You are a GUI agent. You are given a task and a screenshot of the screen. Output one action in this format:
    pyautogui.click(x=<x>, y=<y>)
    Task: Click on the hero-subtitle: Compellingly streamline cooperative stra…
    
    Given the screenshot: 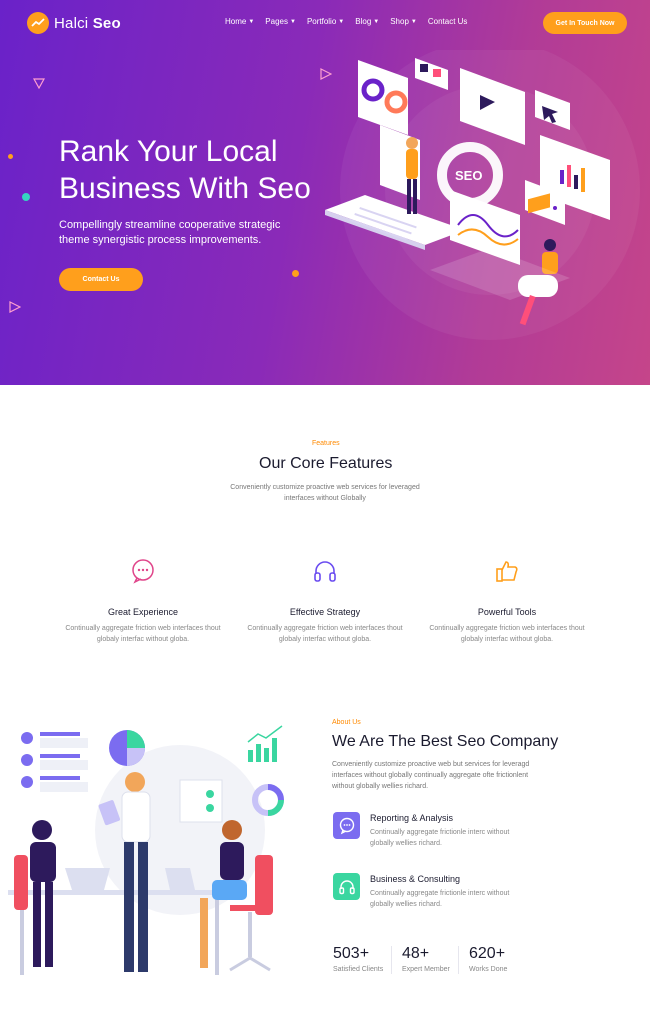 What is the action you would take?
    pyautogui.click(x=170, y=232)
    